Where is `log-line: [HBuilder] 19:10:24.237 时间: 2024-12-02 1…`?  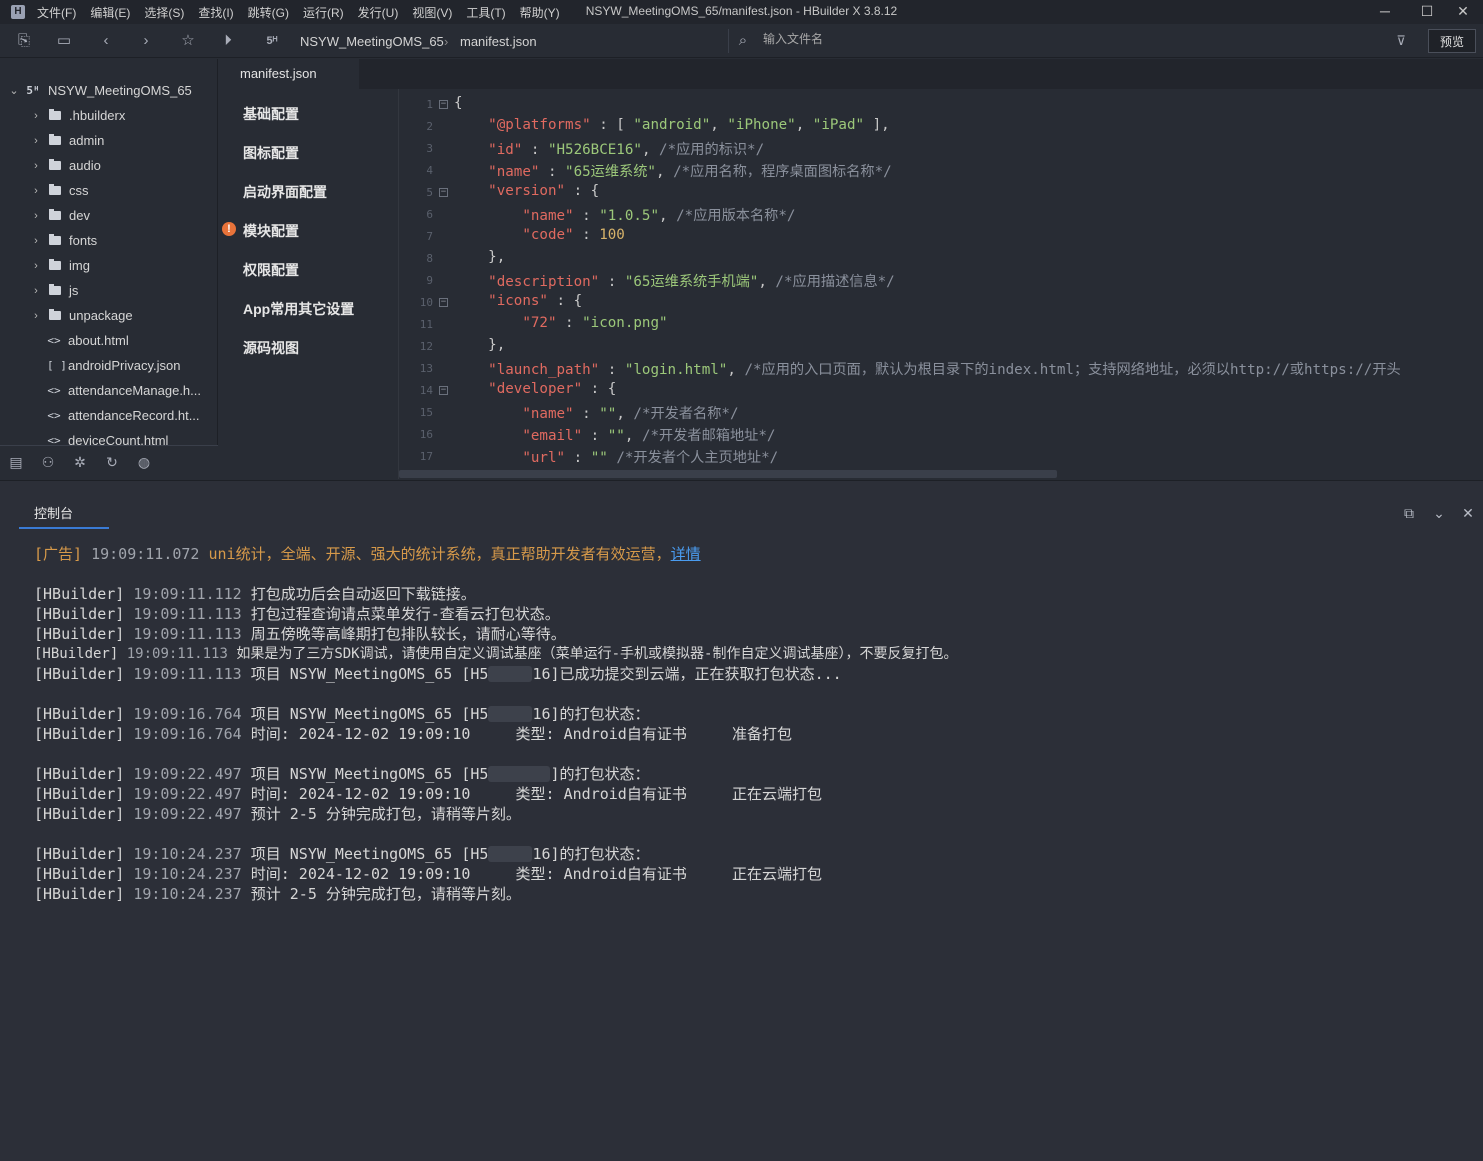 log-line: [HBuilder] 19:10:24.237 时间: 2024-12-02 1… is located at coordinates (428, 874).